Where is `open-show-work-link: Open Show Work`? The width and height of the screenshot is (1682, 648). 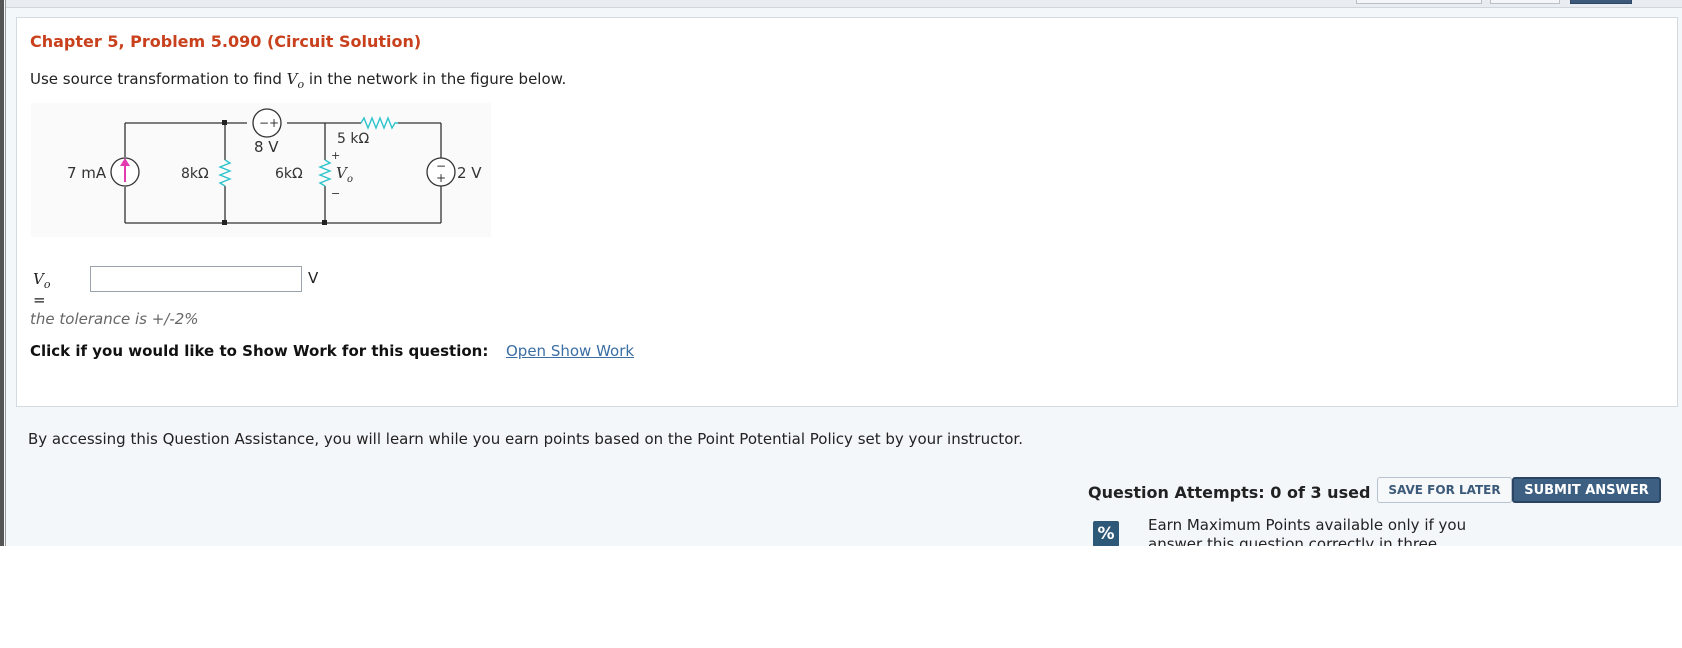 open-show-work-link: Open Show Work is located at coordinates (570, 351).